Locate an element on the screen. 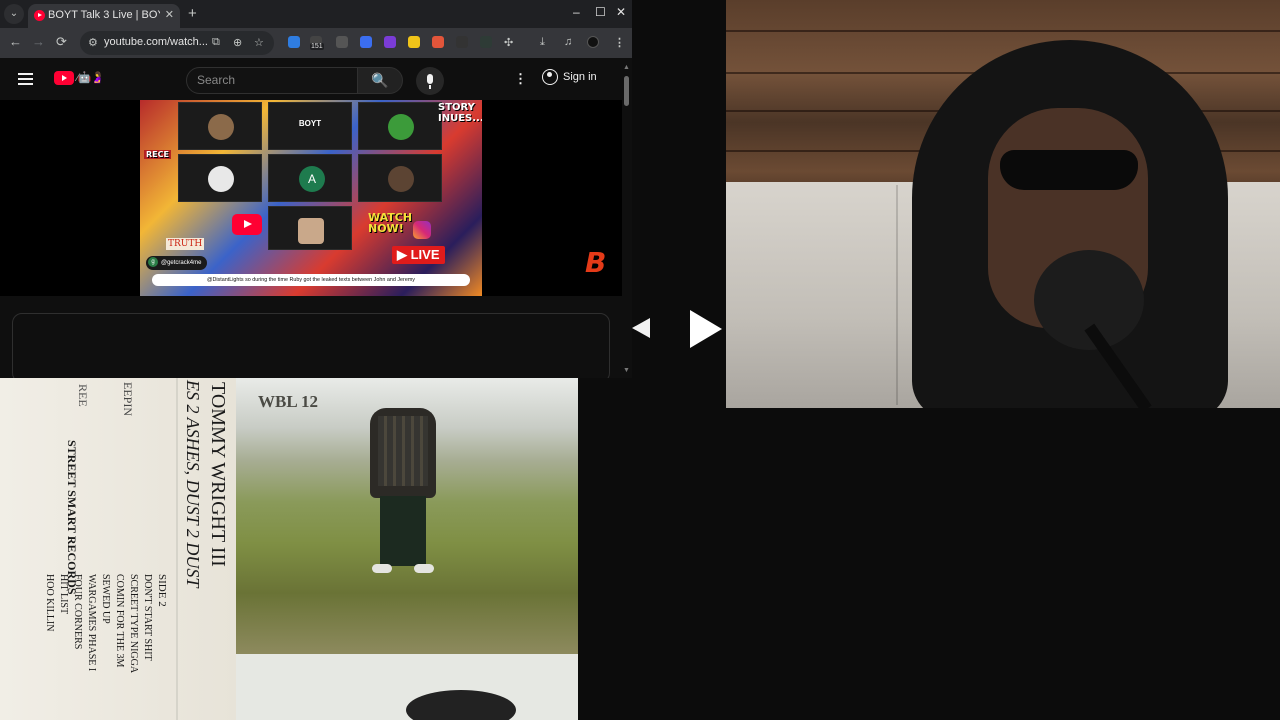  voice-search-button is located at coordinates (430, 81).